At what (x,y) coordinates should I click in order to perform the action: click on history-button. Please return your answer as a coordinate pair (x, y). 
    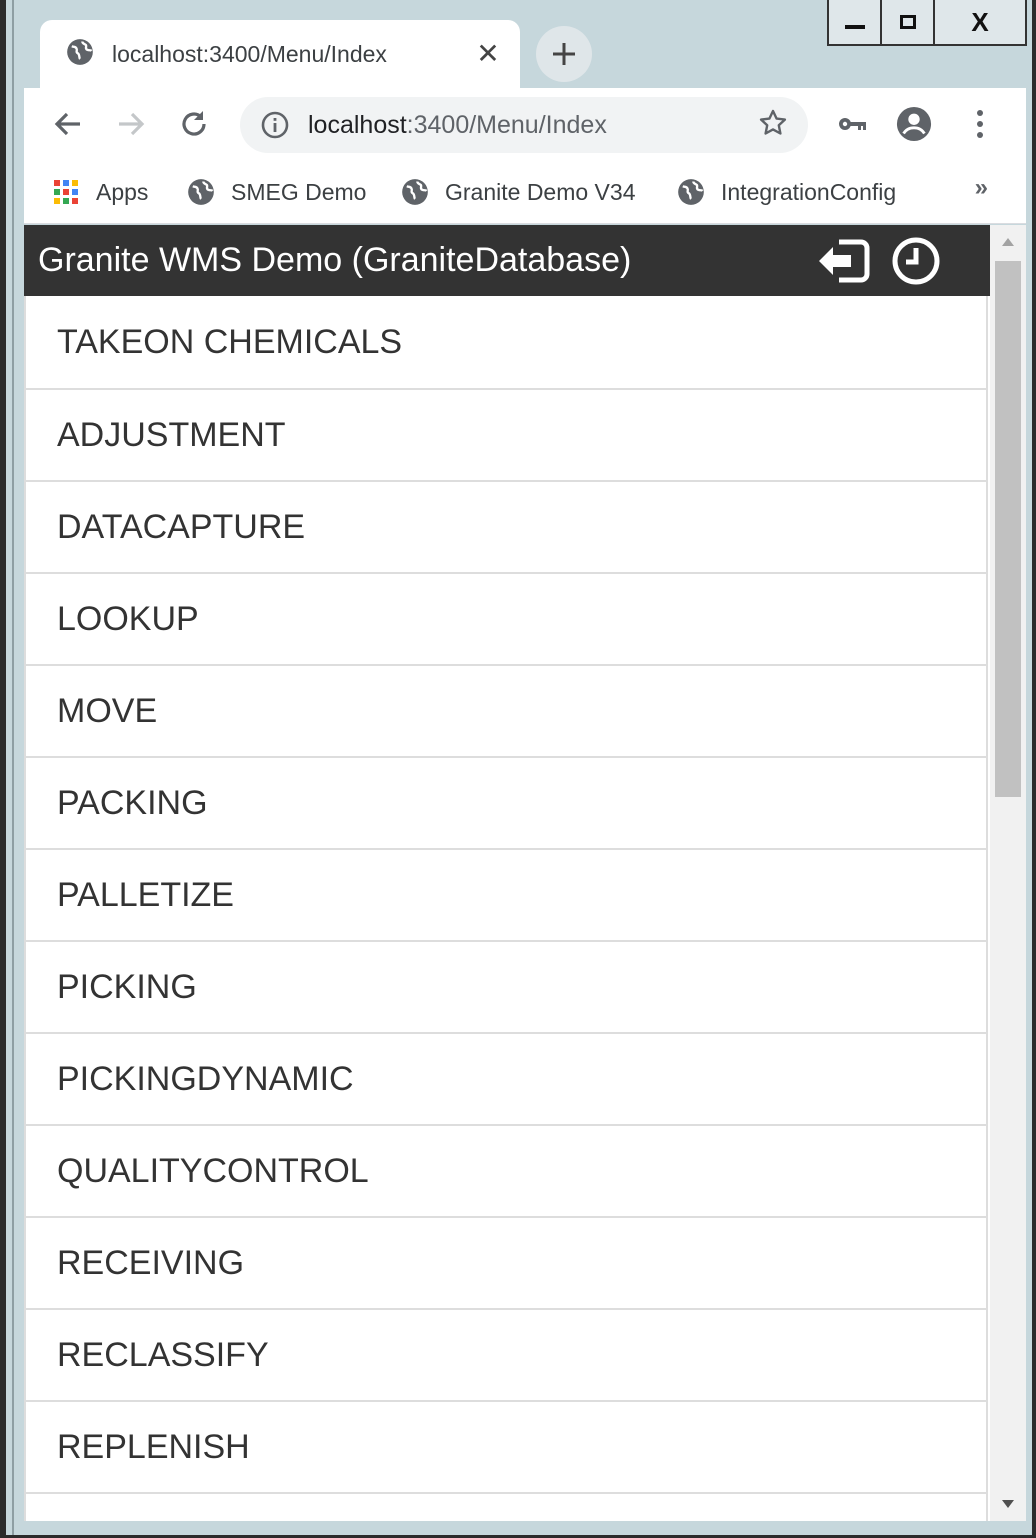
    Looking at the image, I should click on (916, 261).